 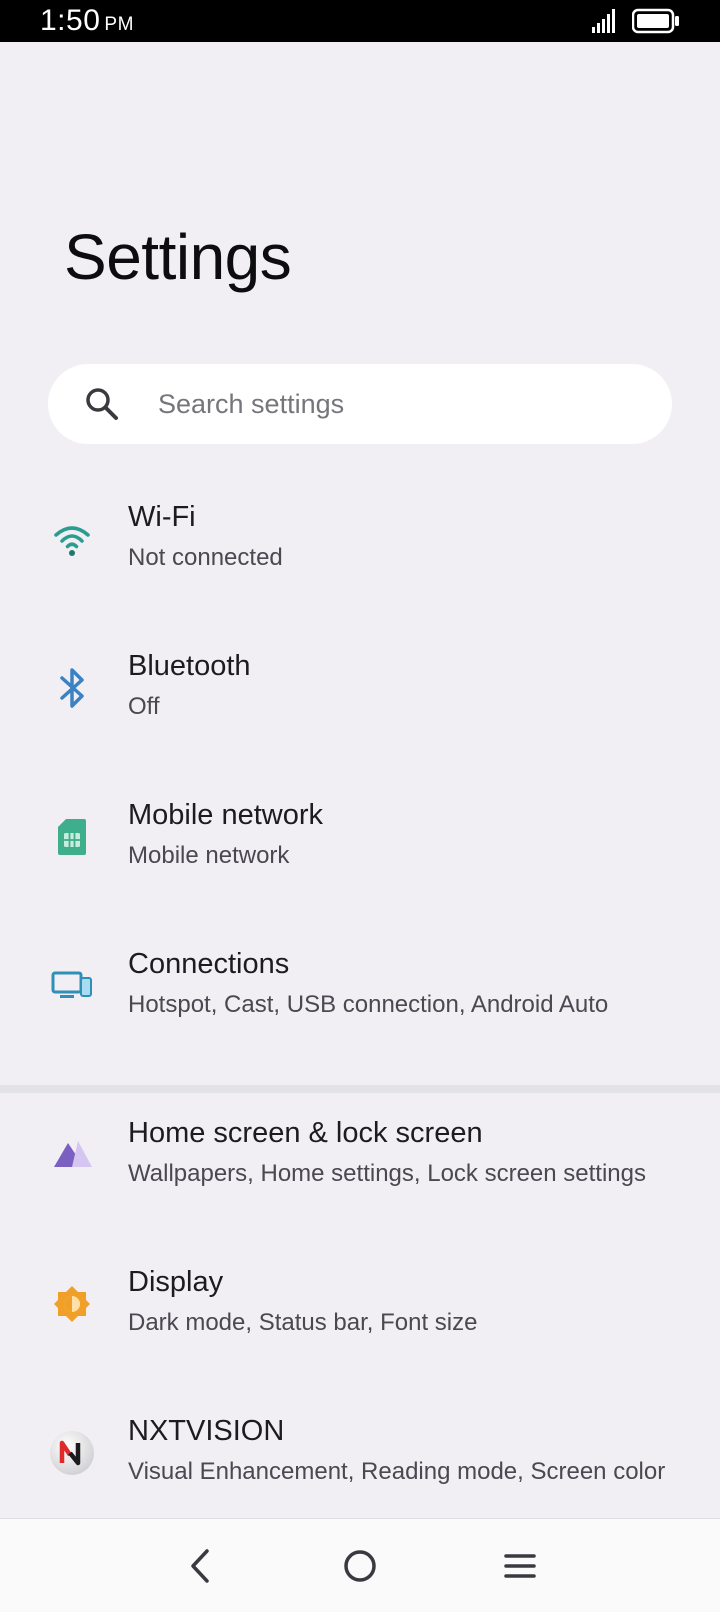 I want to click on settings-item-wifi: Wi-Fi Not connected, so click(x=360, y=559).